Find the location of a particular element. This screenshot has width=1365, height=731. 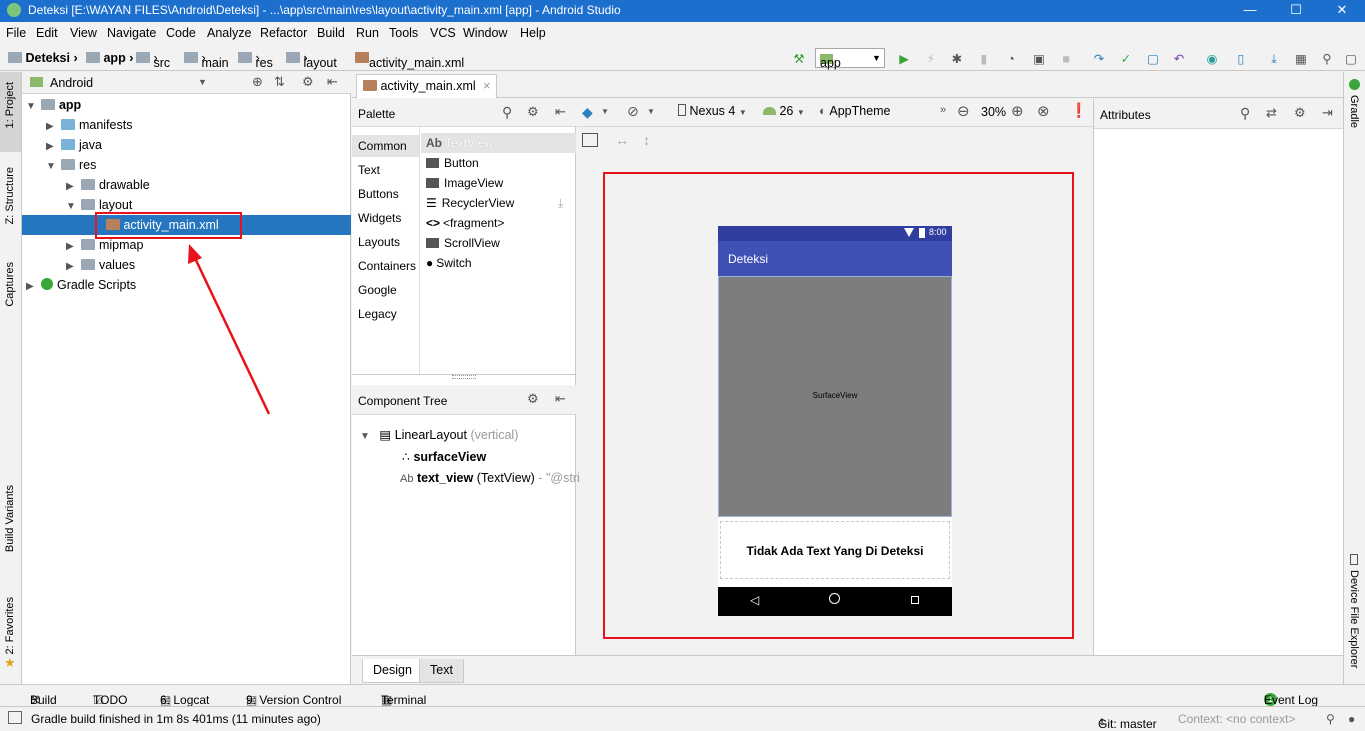

sync-icon: ↷ is located at coordinates (1099, 59).